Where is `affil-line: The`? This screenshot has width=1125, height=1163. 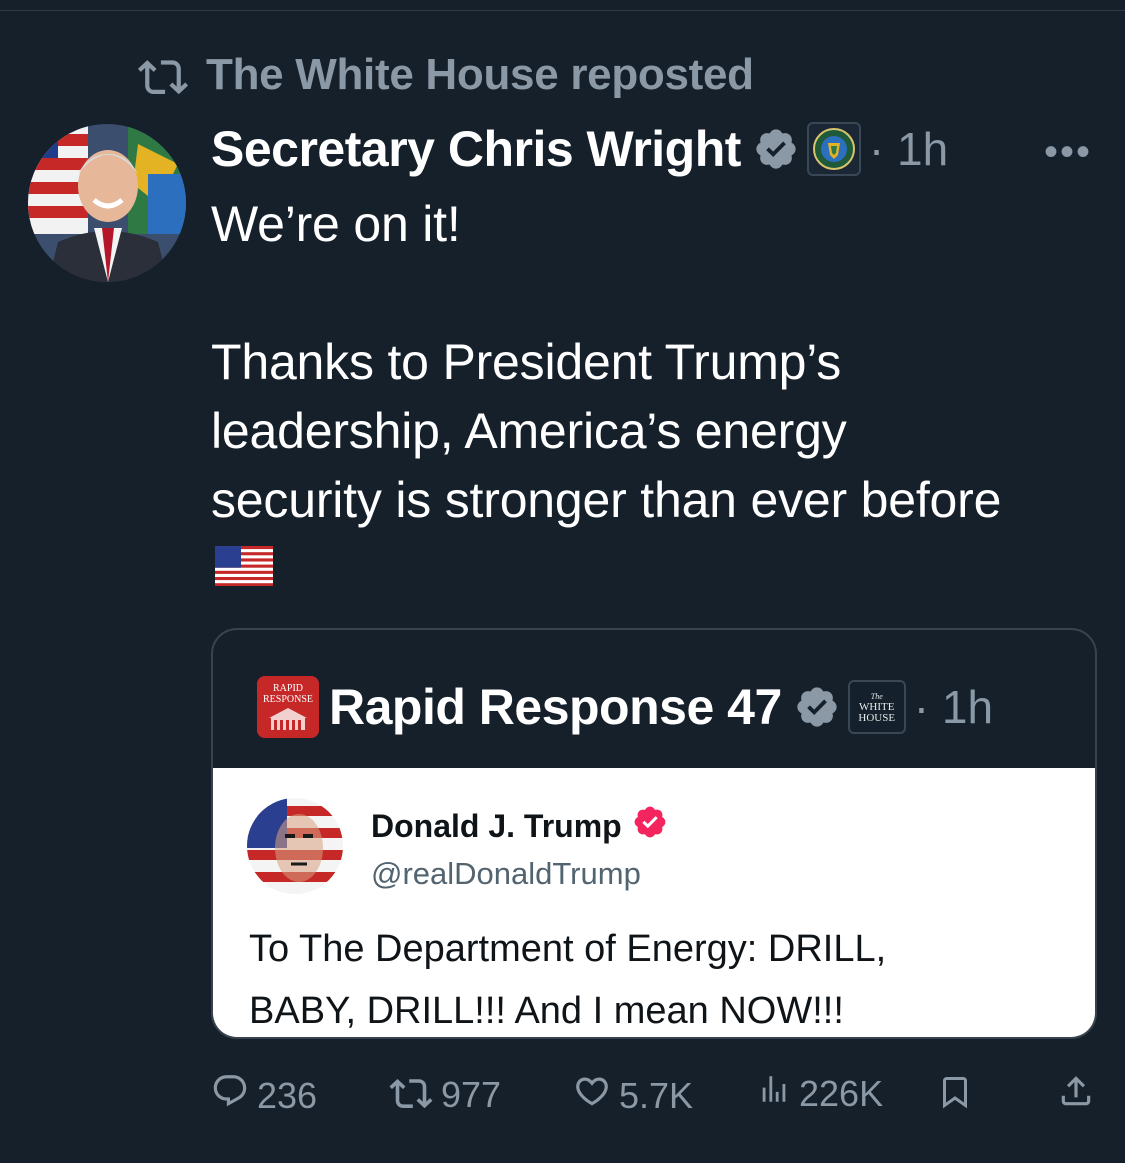 affil-line: The is located at coordinates (876, 696).